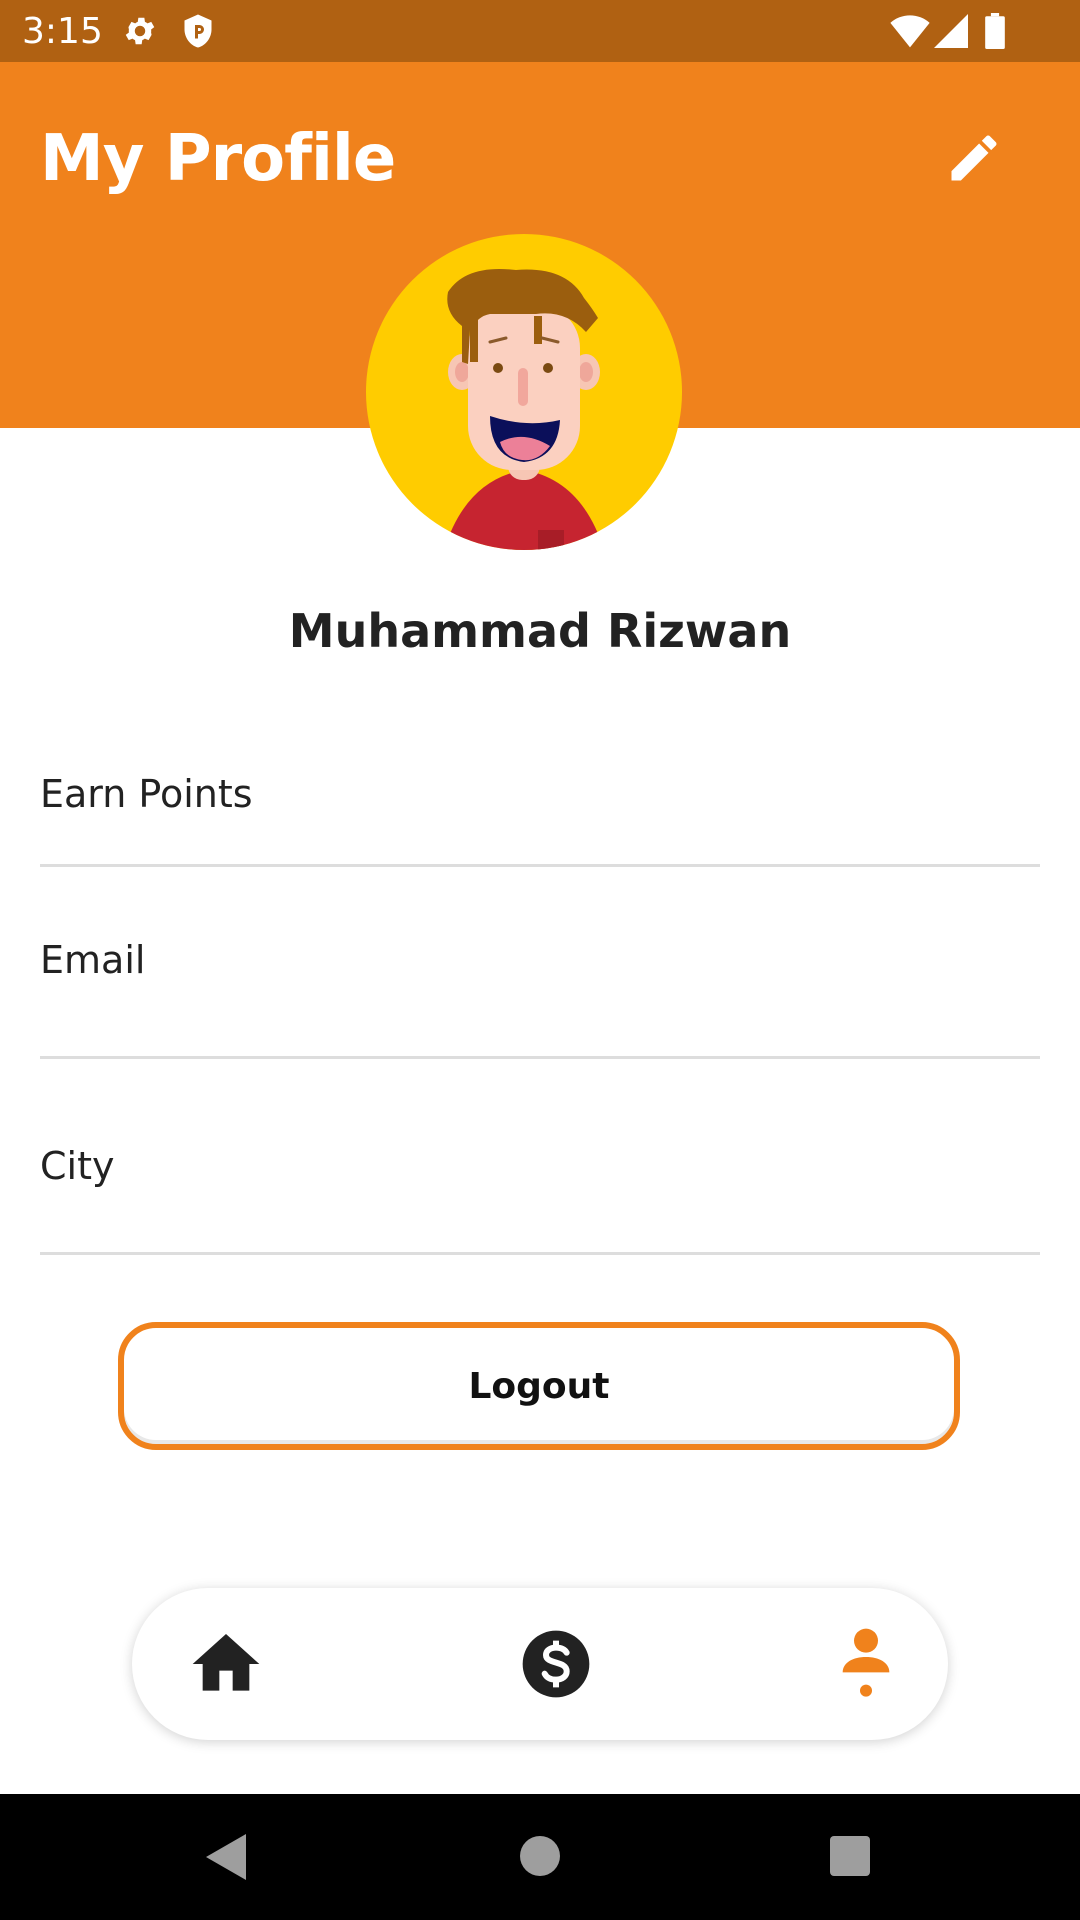 The width and height of the screenshot is (1080, 1920). I want to click on person-icon, so click(866, 1664).